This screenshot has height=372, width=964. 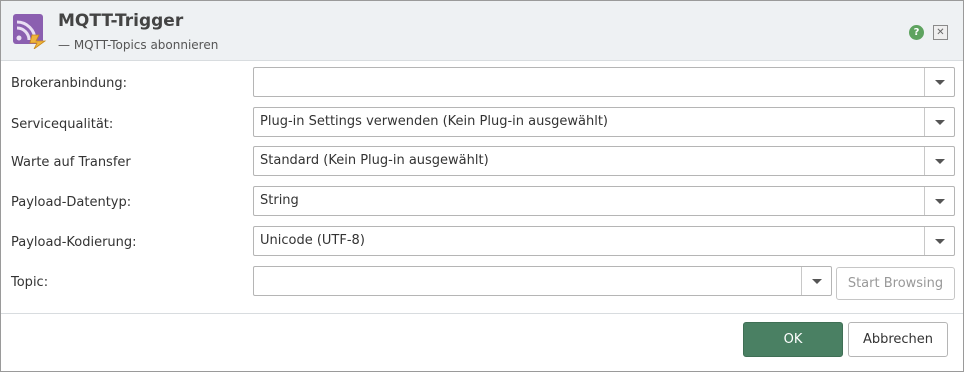 What do you see at coordinates (62, 124) in the screenshot?
I see `service-quality-label: Servicequalität:` at bounding box center [62, 124].